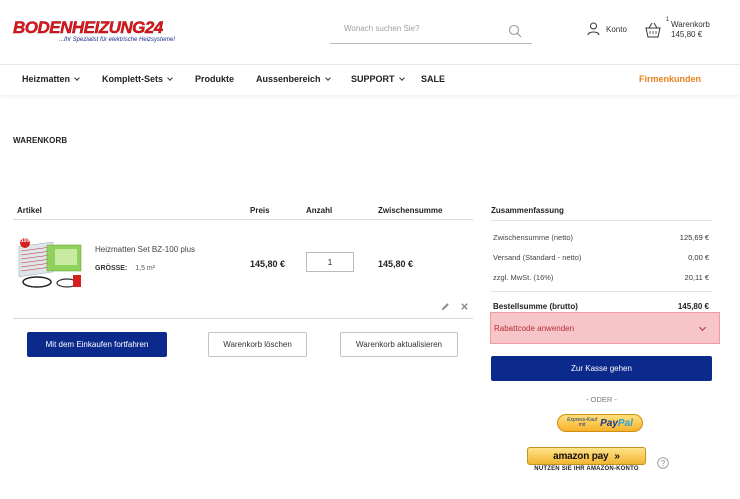 This screenshot has height=499, width=740. Describe the element at coordinates (268, 264) in the screenshot. I see `item-price: 145,80 €` at that location.